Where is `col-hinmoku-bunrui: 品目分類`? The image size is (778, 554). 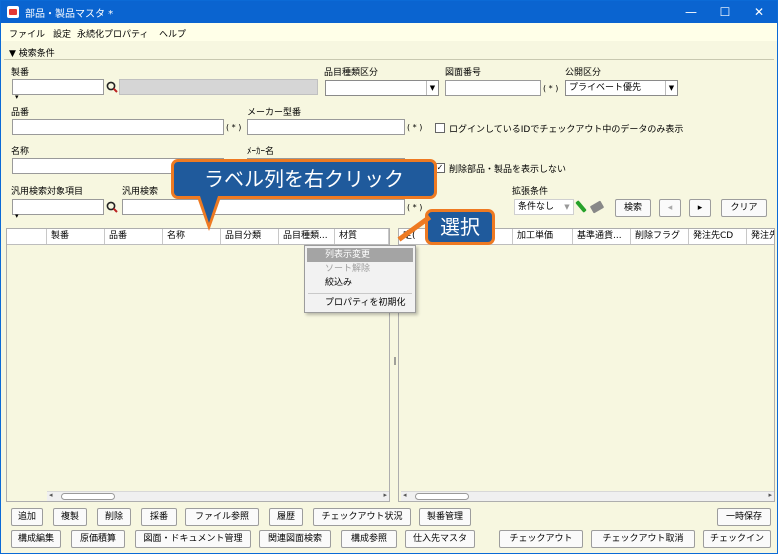
col-hinmoku-bunrui: 品目分類 is located at coordinates (250, 236).